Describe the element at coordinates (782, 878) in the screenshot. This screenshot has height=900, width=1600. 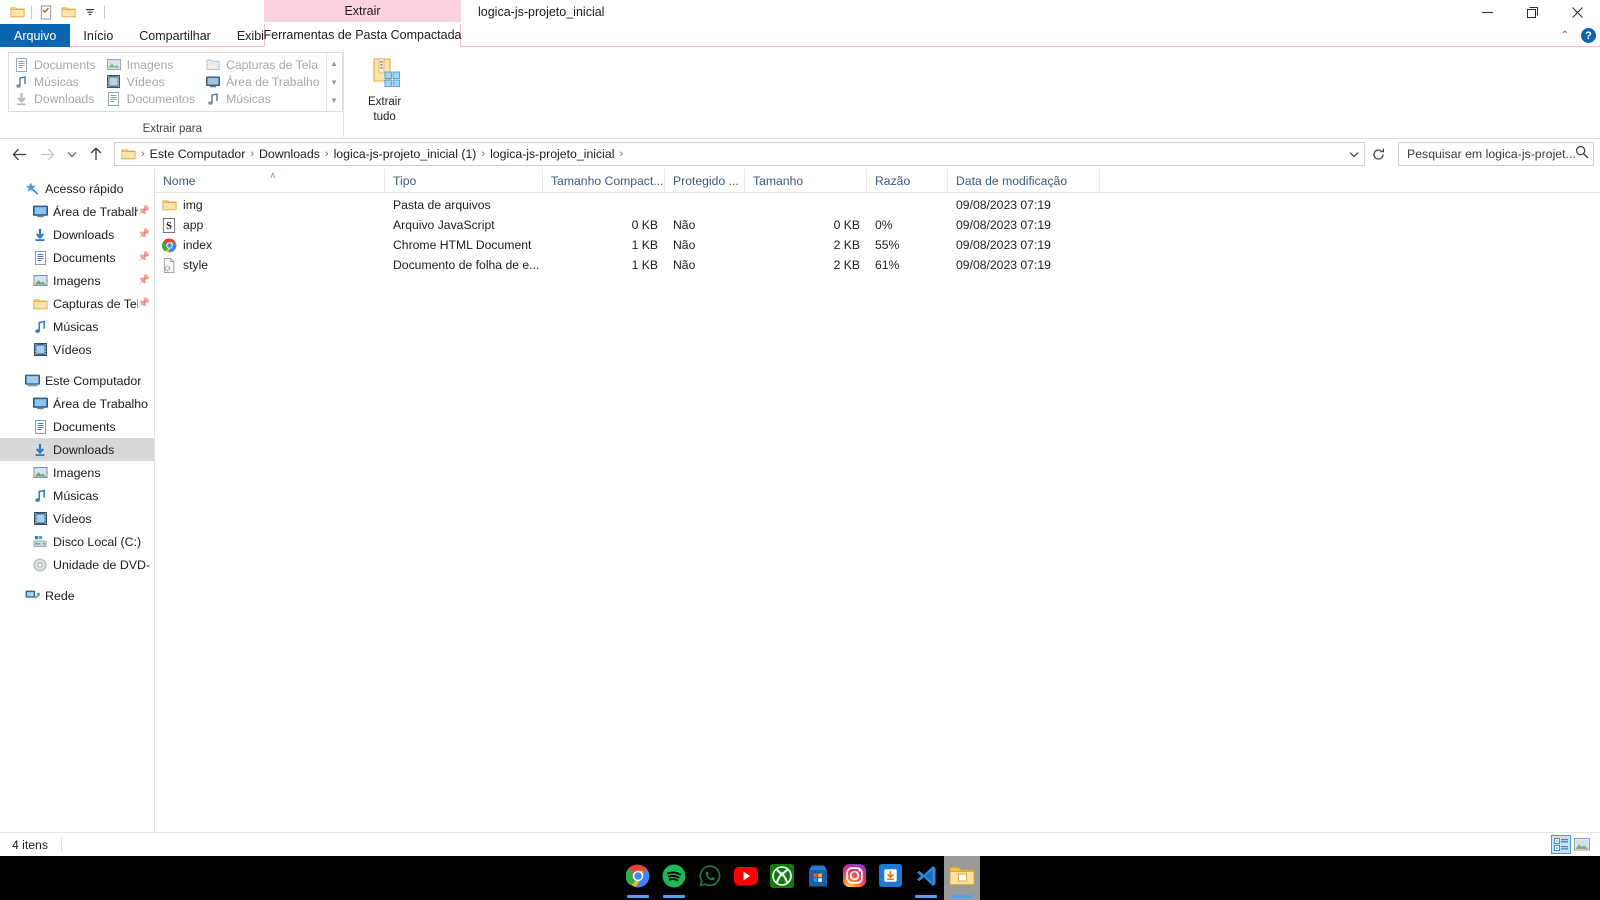
I see `taskbar-item-xbox` at that location.